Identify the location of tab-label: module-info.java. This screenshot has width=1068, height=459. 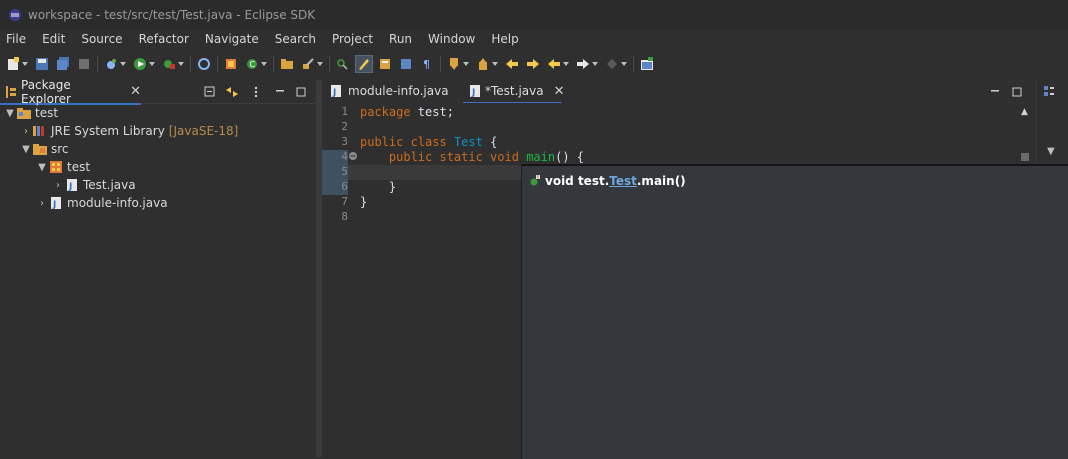
(398, 91).